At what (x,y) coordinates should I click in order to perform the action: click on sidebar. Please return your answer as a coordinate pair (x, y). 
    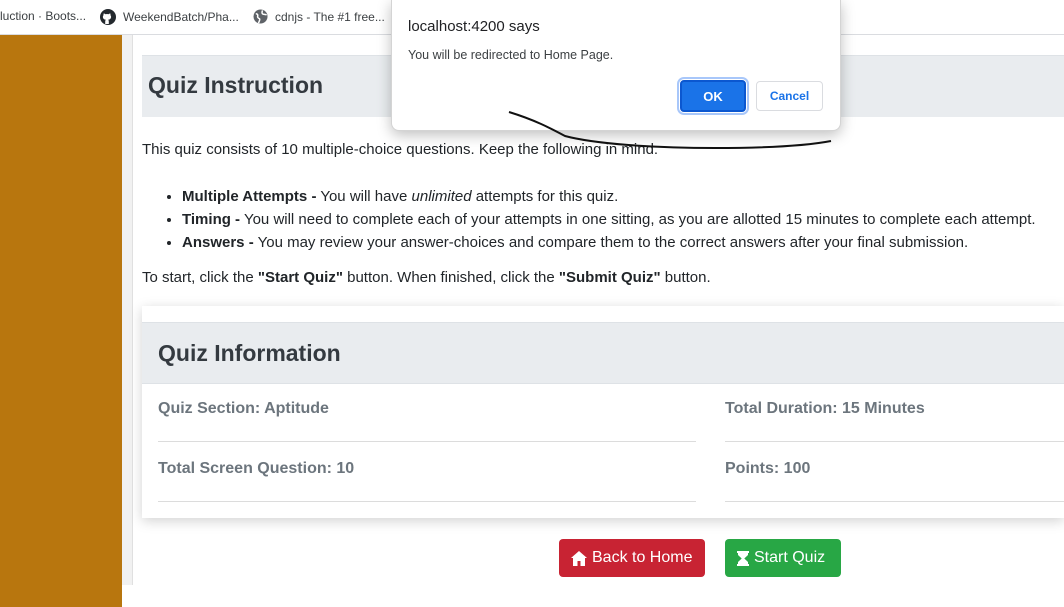
    Looking at the image, I should click on (61, 321).